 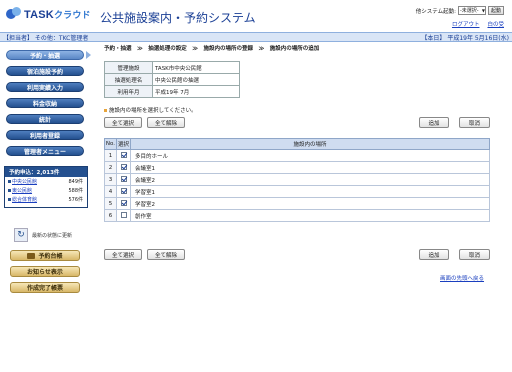 I want to click on facility-link: 中央公民館, so click(x=22, y=181).